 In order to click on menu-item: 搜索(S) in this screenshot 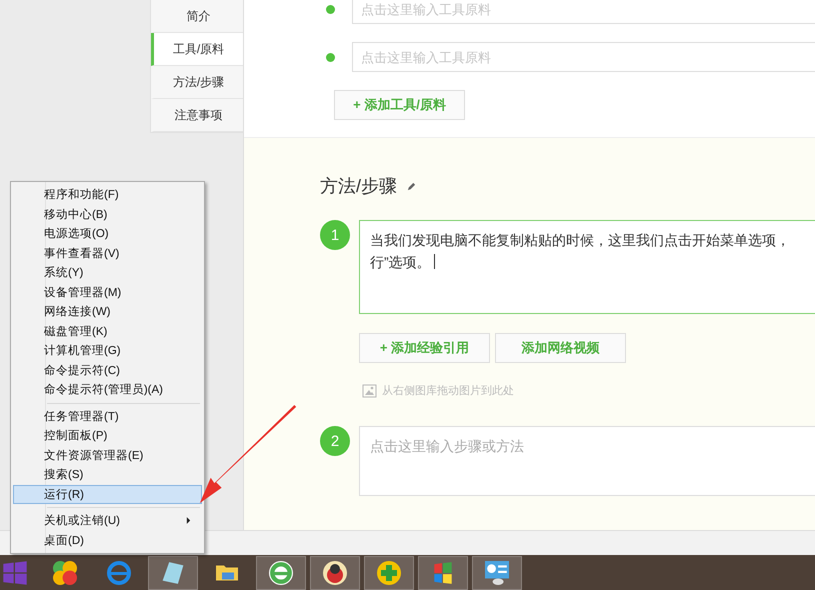, I will do `click(107, 474)`.